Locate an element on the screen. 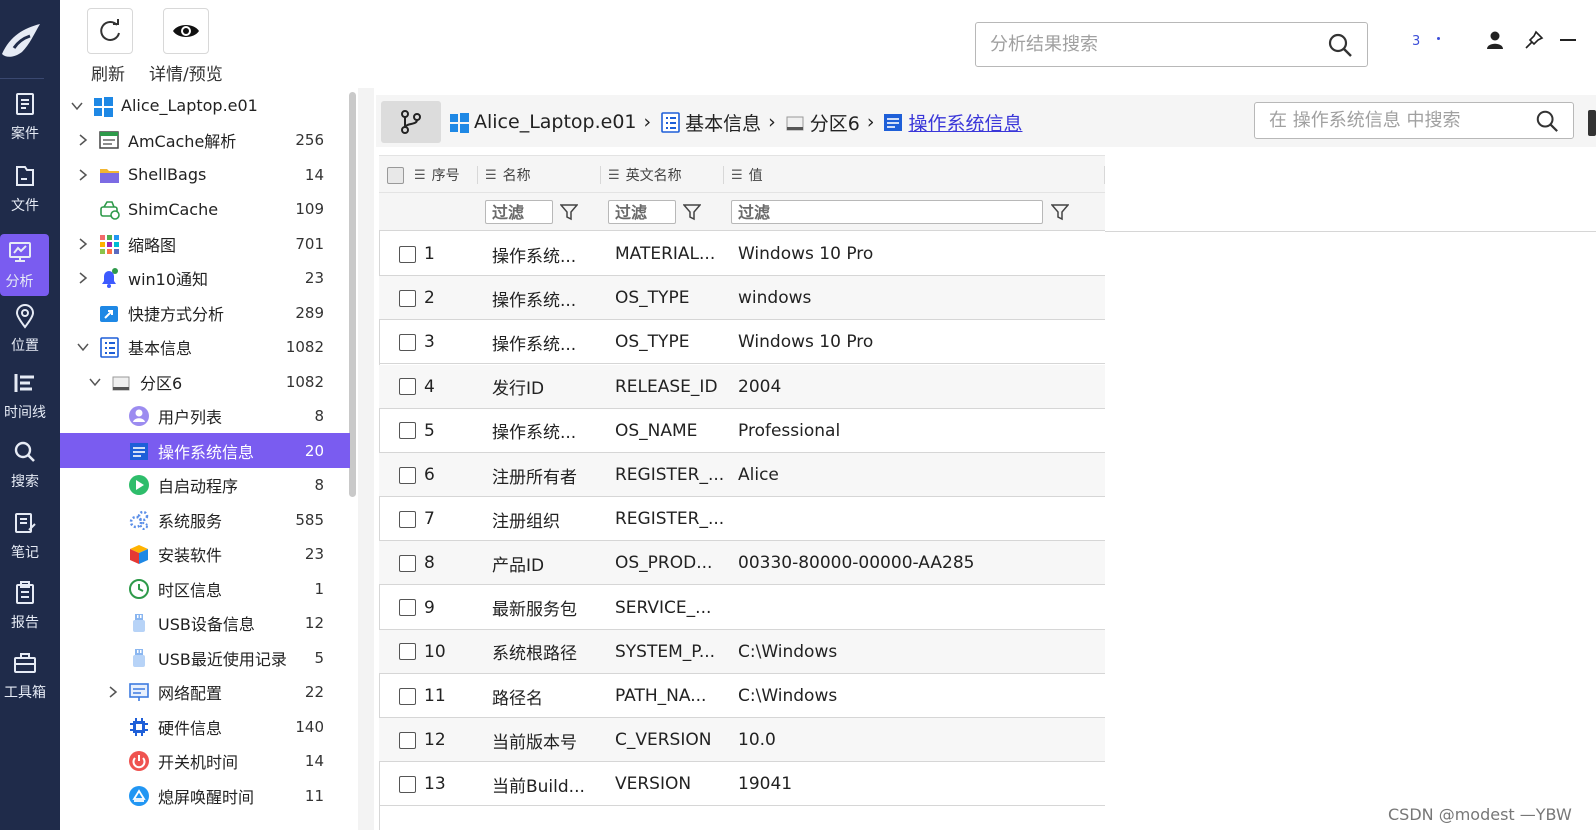 The height and width of the screenshot is (830, 1596). value-filter-input is located at coordinates (887, 212).